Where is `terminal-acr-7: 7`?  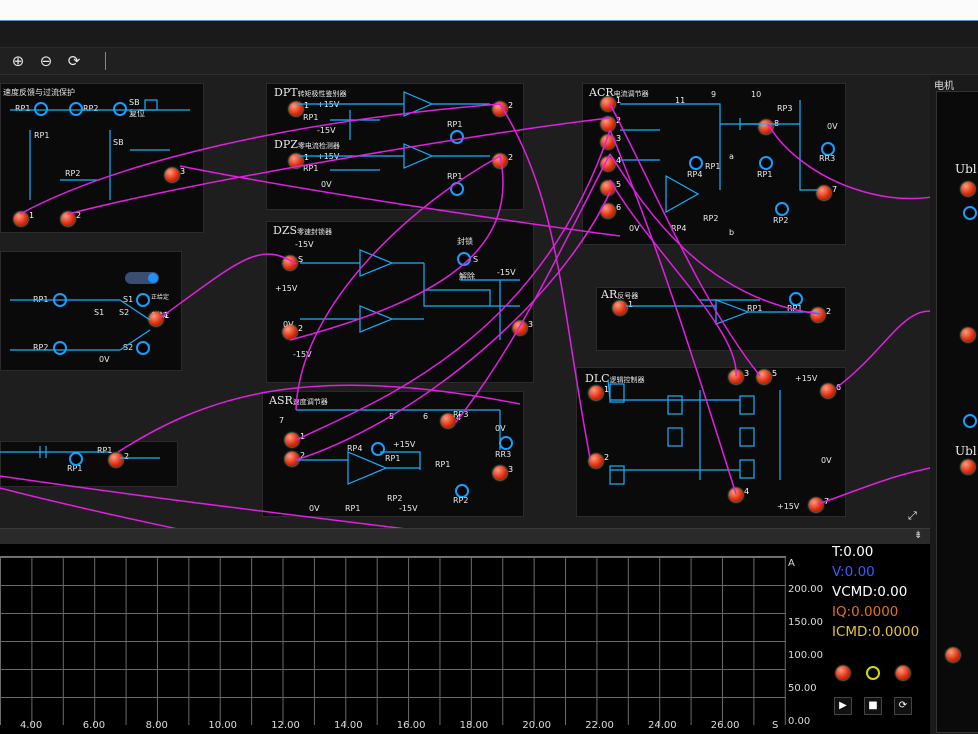 terminal-acr-7: 7 is located at coordinates (827, 192).